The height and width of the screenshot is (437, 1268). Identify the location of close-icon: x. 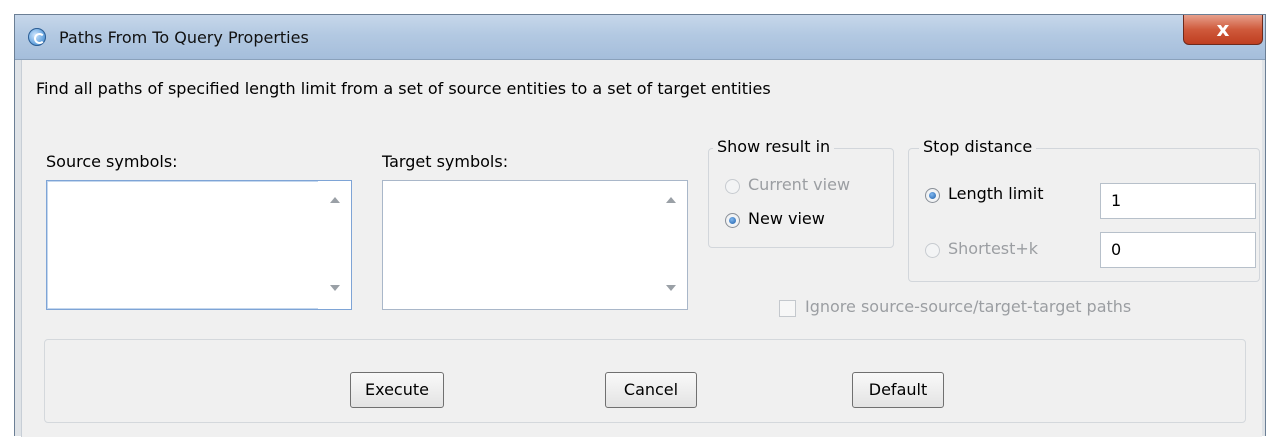
(1223, 29).